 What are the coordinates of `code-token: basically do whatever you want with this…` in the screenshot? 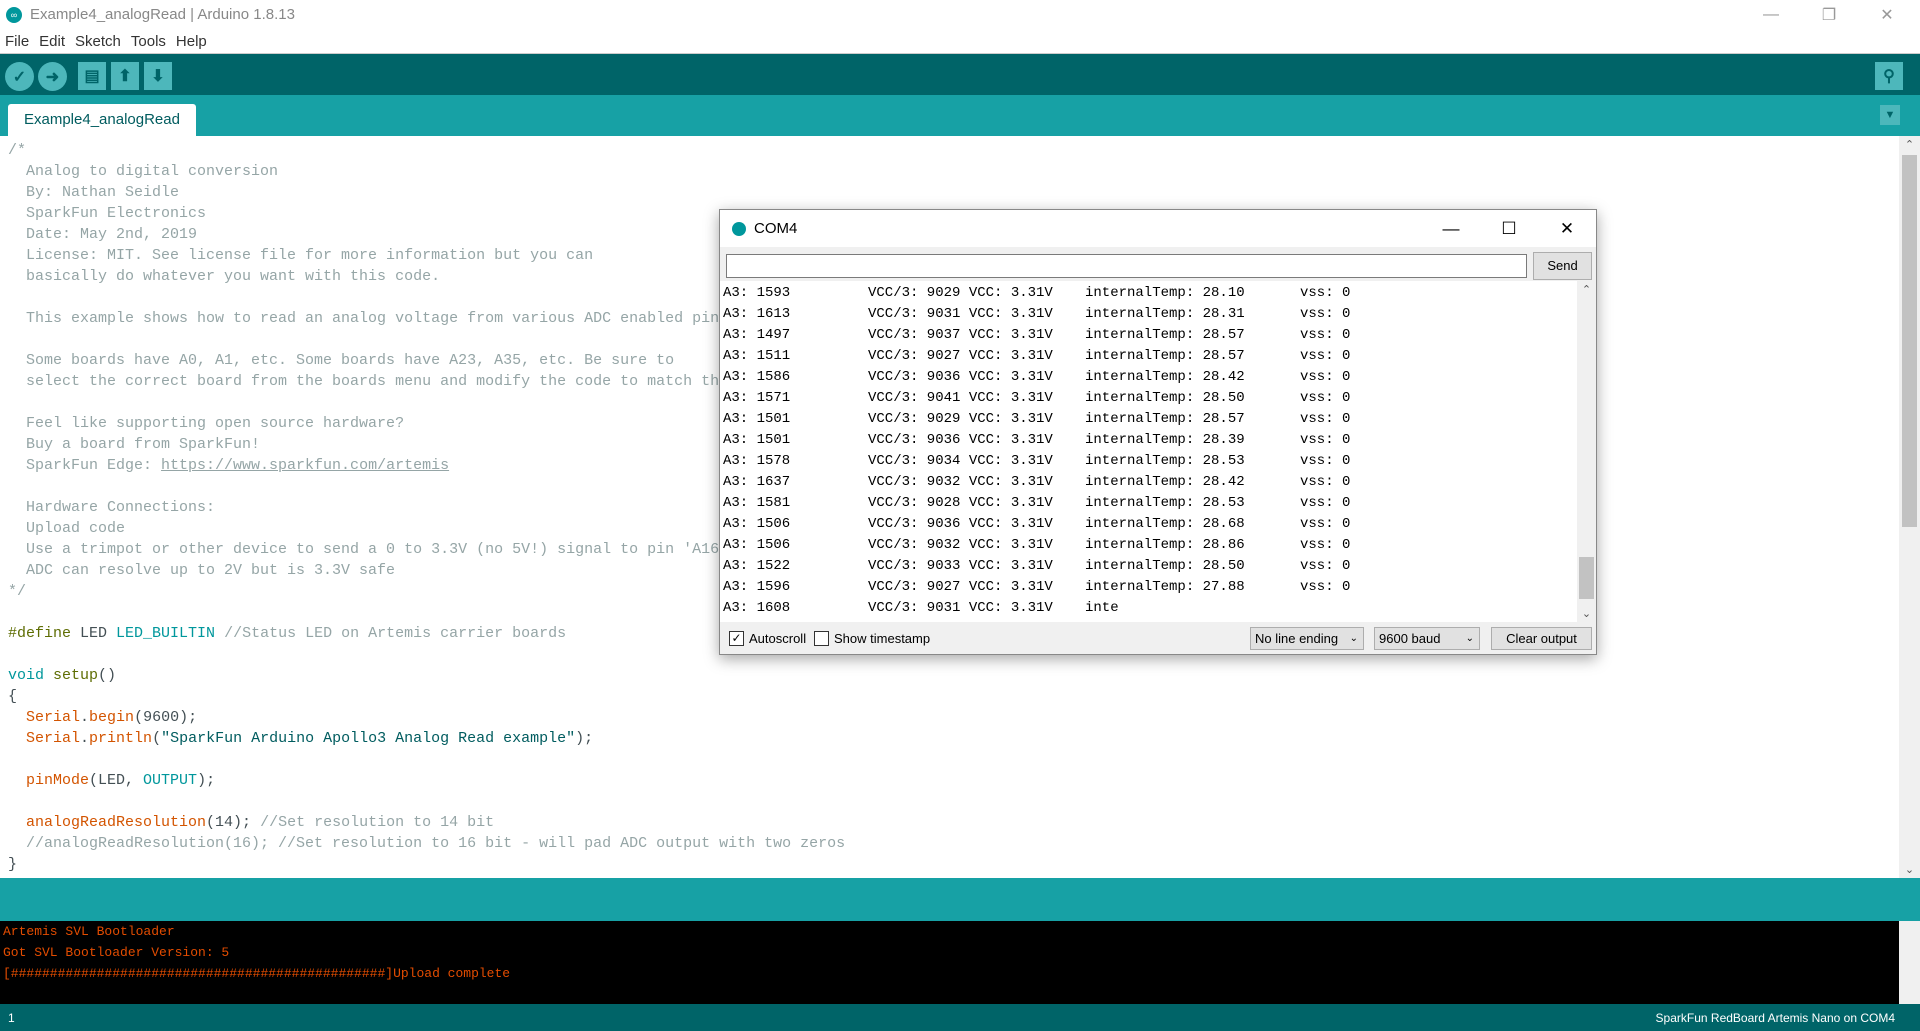 It's located at (224, 276).